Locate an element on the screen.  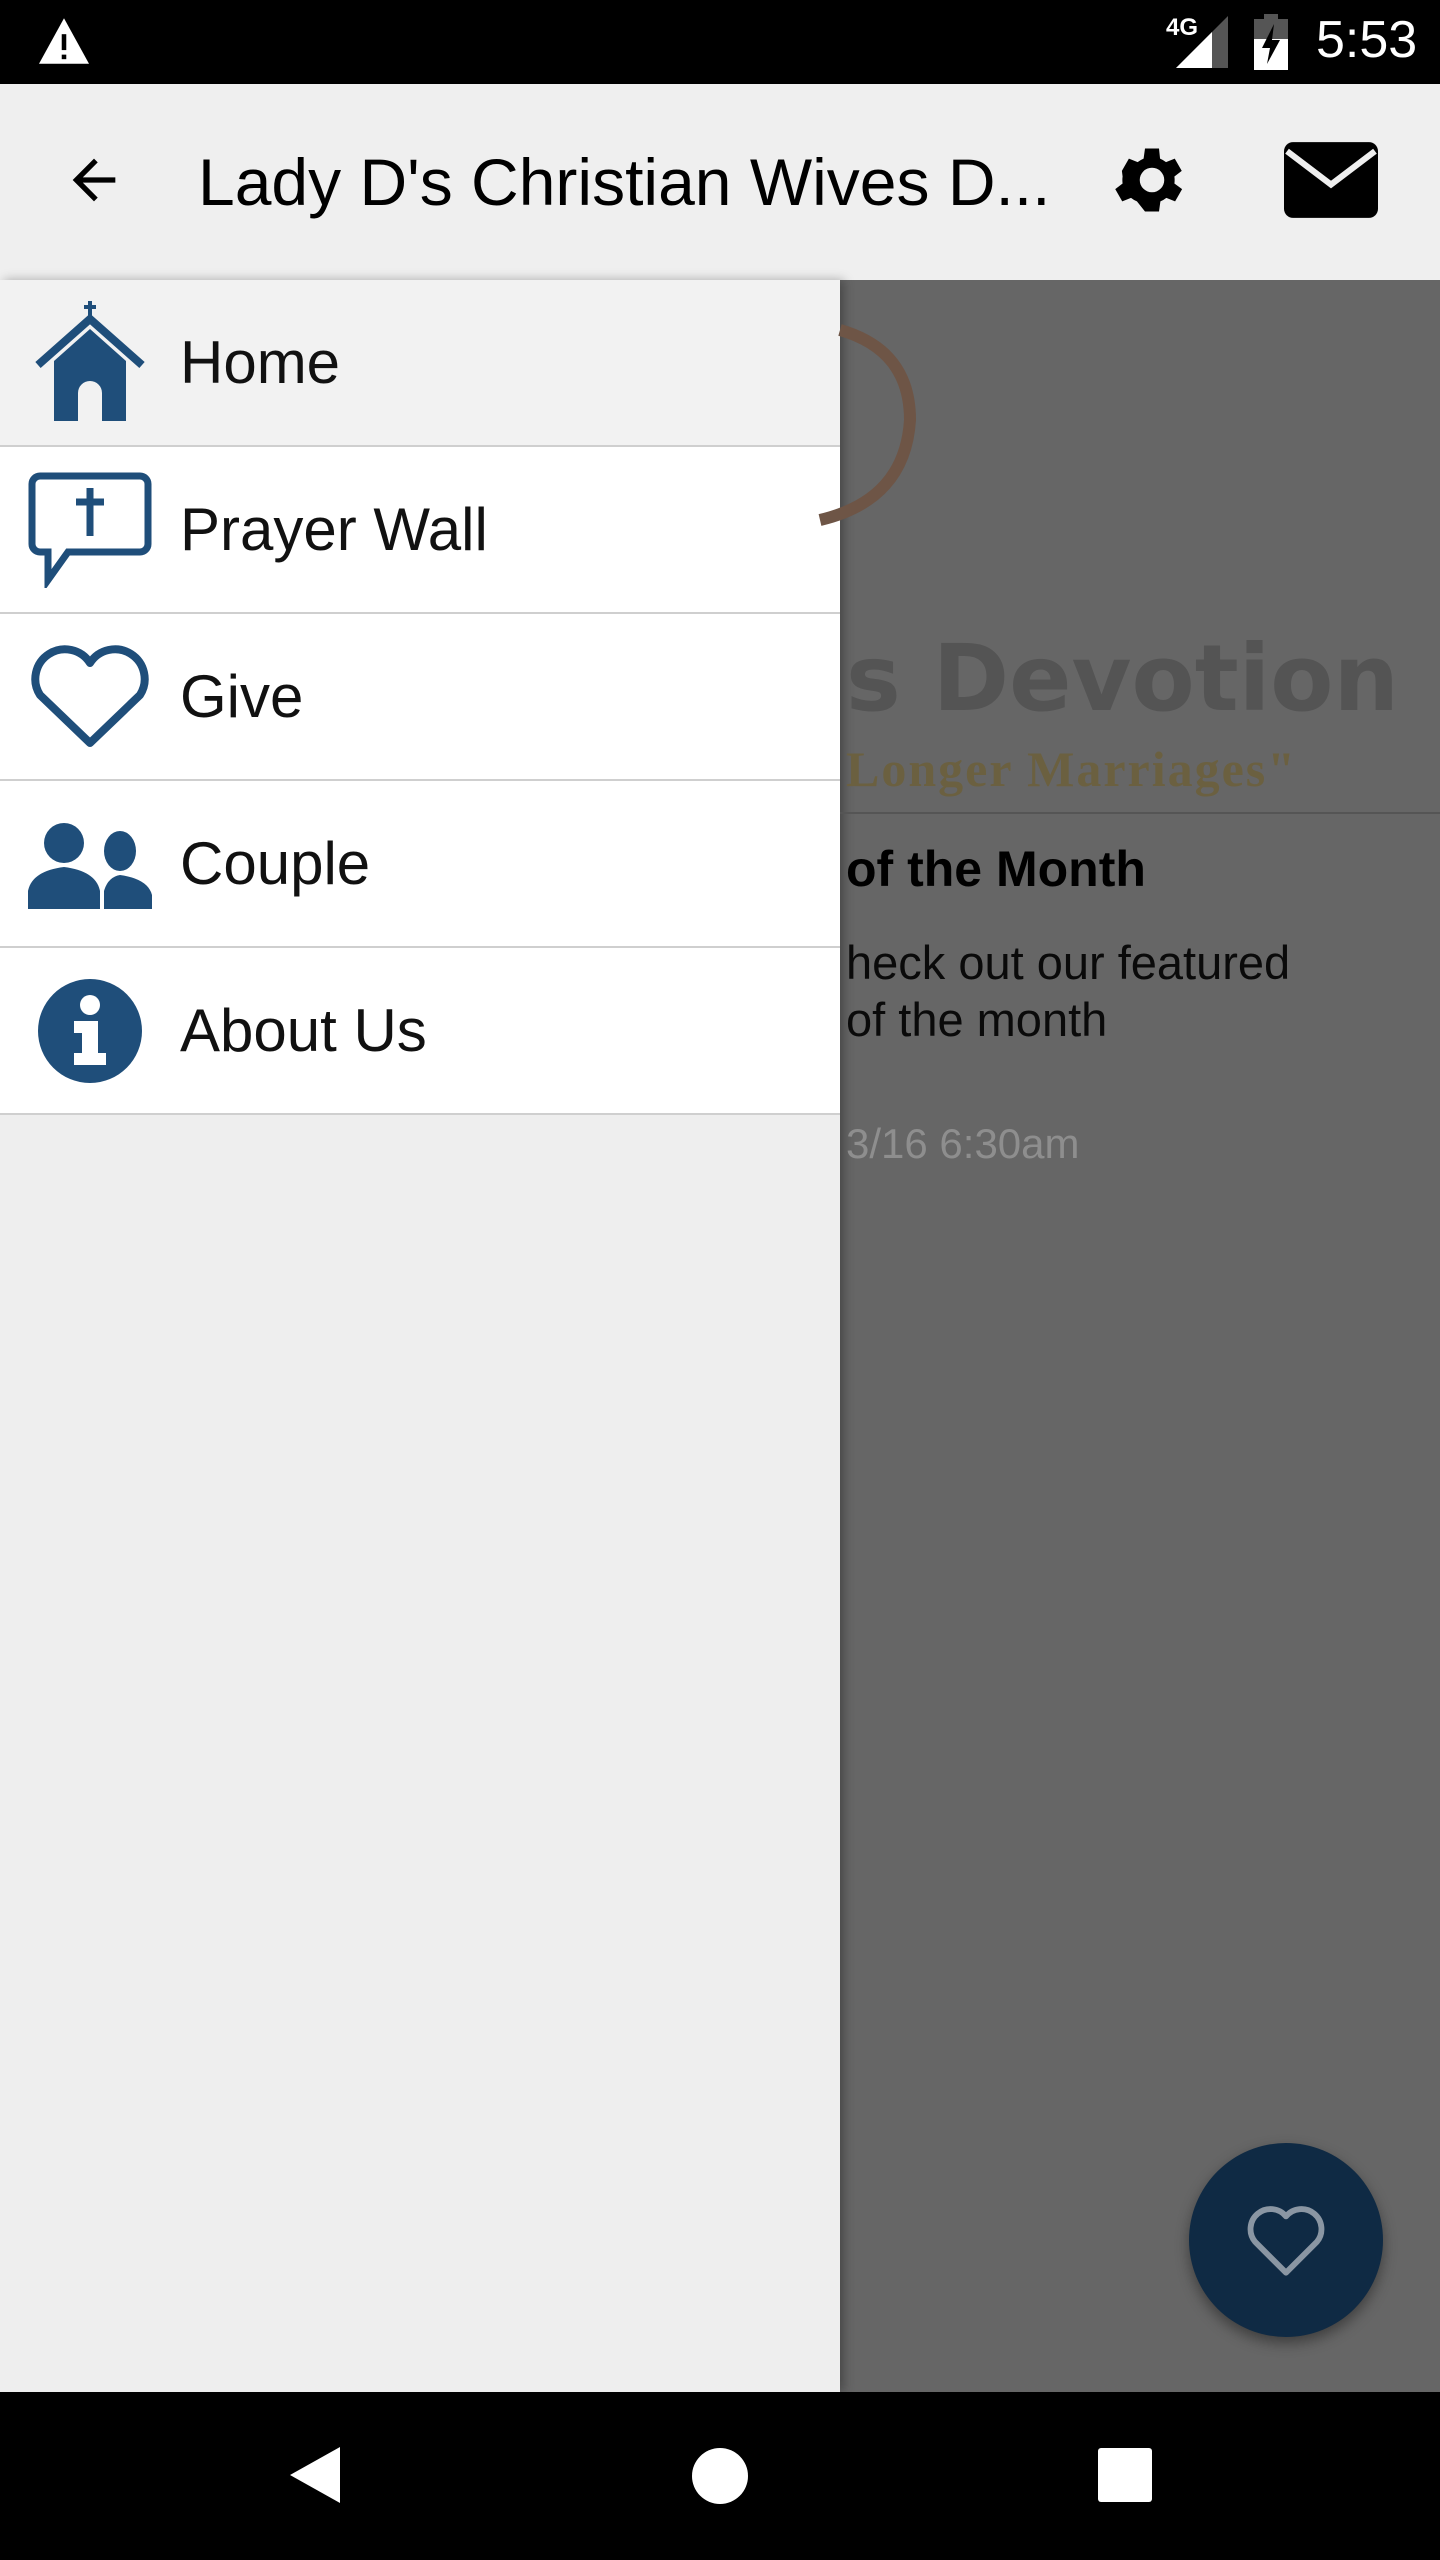
status-bar: 4G 5:53 is located at coordinates (720, 42).